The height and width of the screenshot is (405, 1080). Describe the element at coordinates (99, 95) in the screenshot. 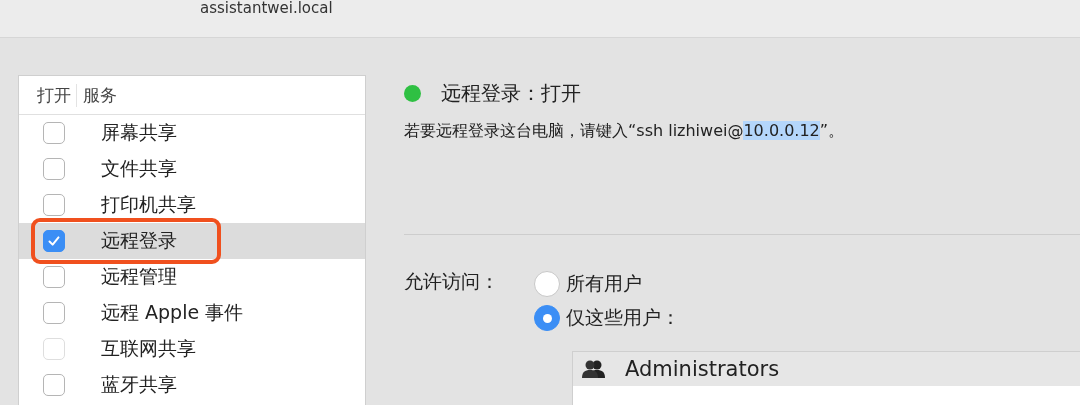

I see `column-header: 服务` at that location.